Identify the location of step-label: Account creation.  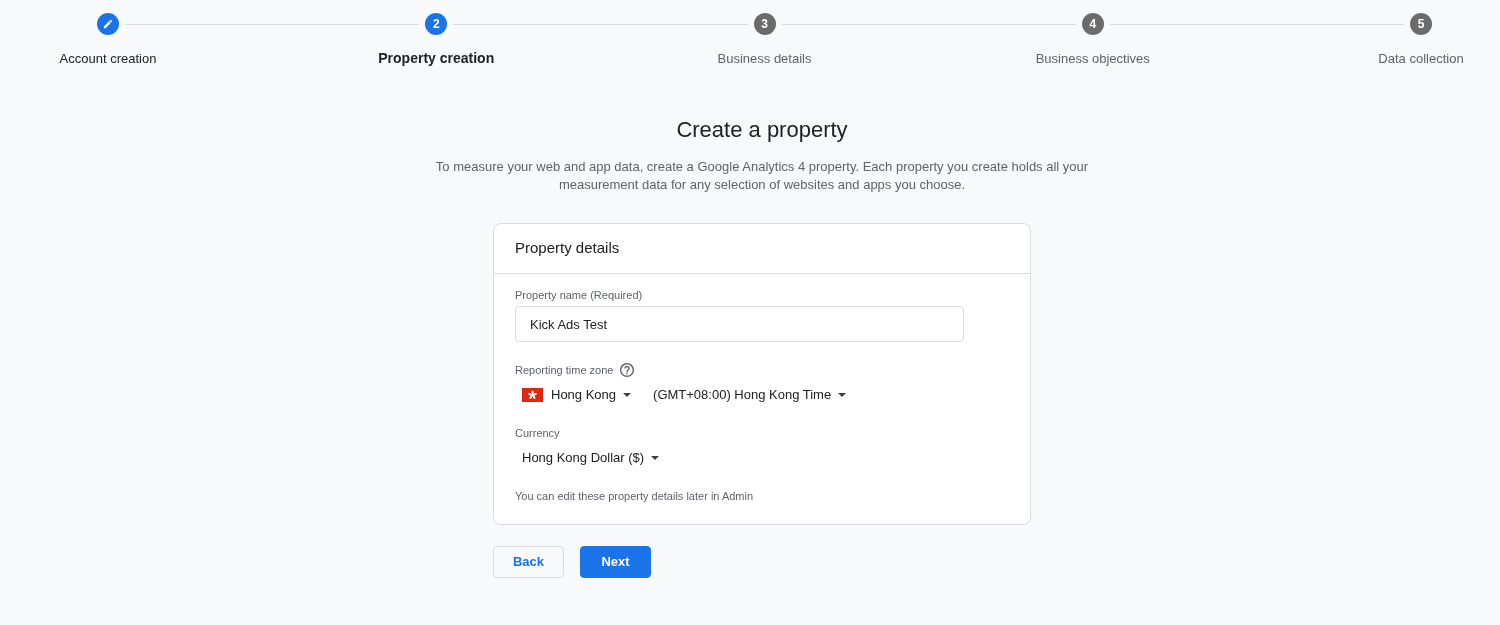
(108, 59).